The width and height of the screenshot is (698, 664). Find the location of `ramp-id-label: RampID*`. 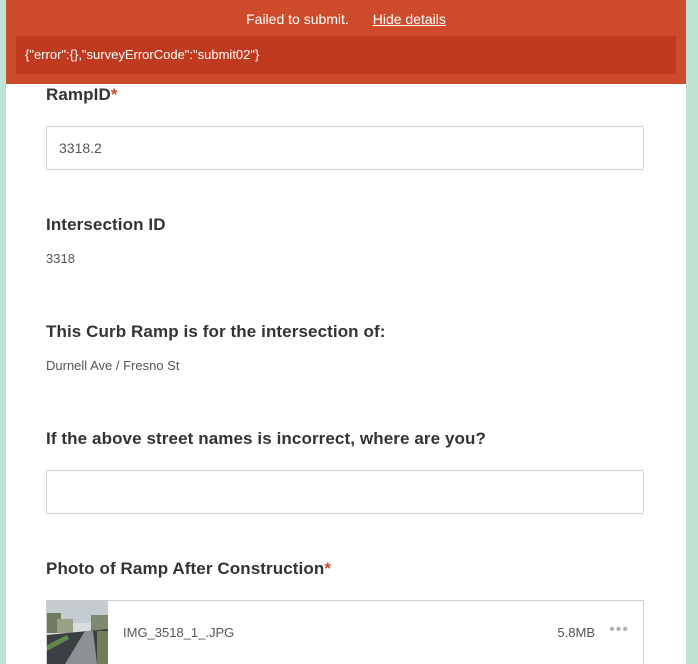

ramp-id-label: RampID* is located at coordinates (82, 94).